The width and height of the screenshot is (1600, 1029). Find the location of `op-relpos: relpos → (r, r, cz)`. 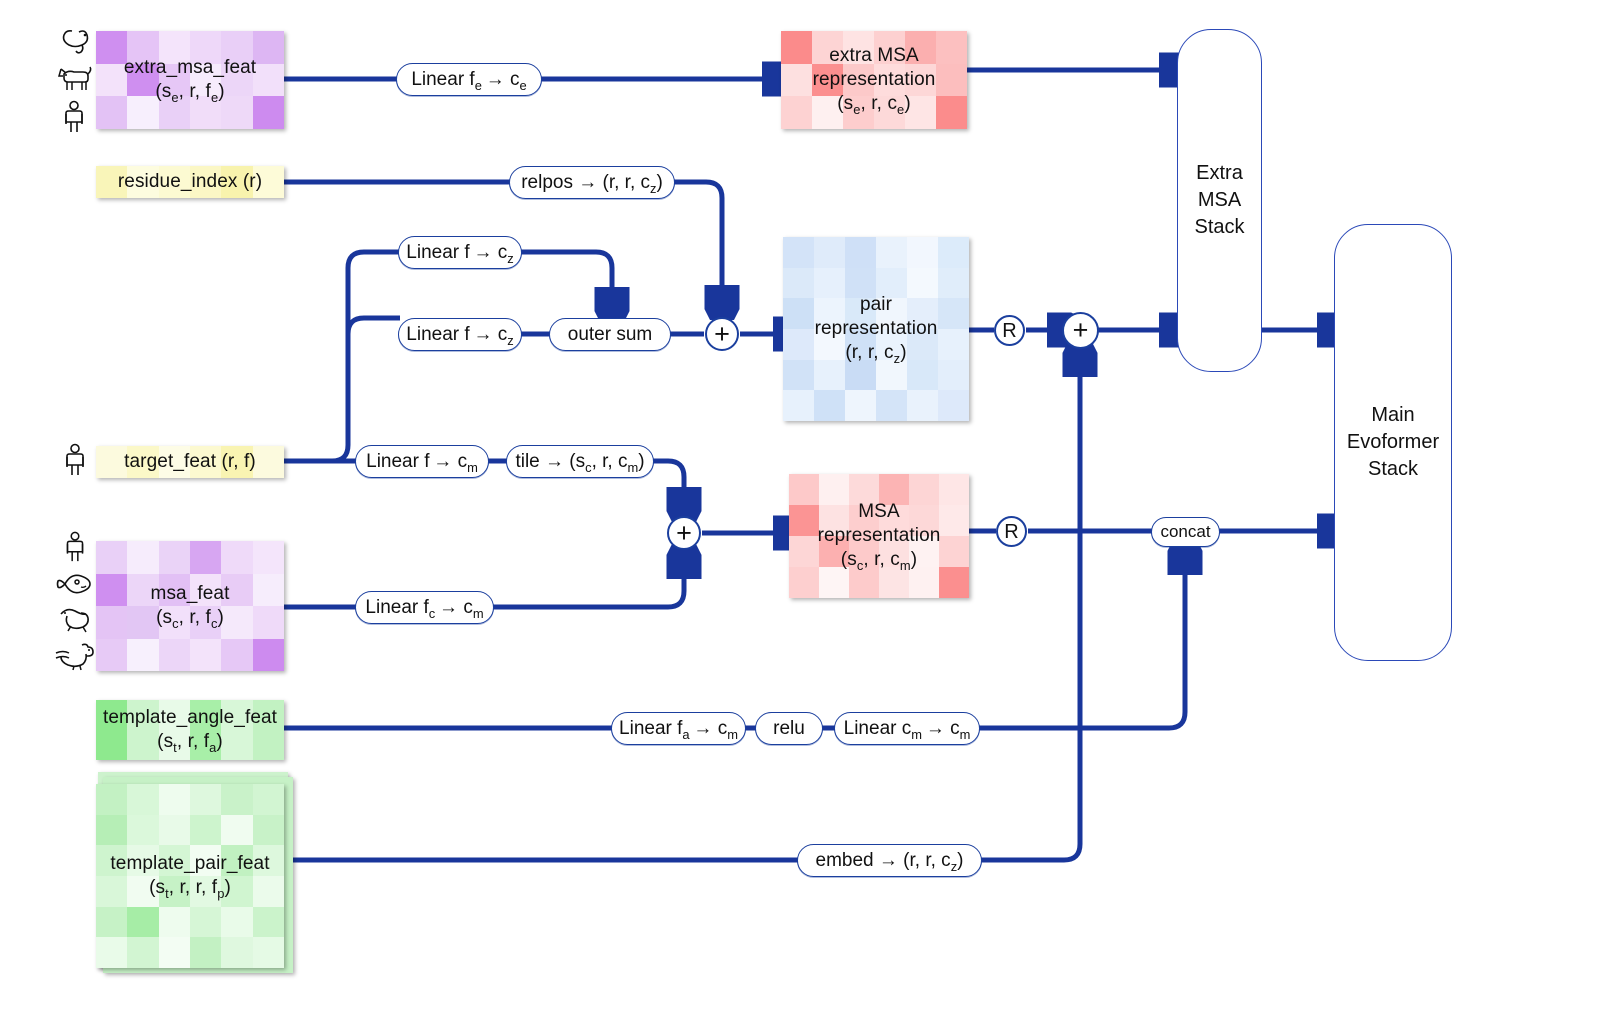

op-relpos: relpos → (r, r, cz) is located at coordinates (592, 182).